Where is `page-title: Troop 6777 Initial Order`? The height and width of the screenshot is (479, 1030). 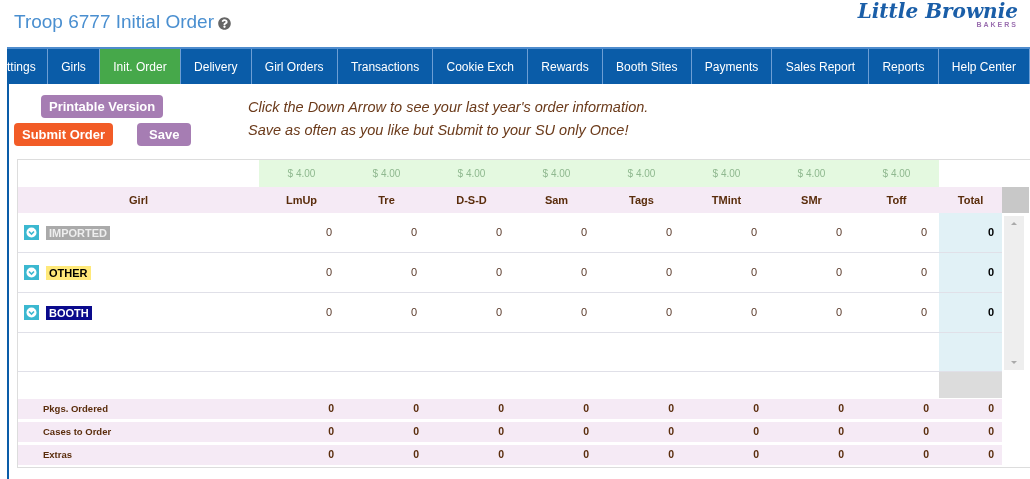
page-title: Troop 6777 Initial Order is located at coordinates (114, 22).